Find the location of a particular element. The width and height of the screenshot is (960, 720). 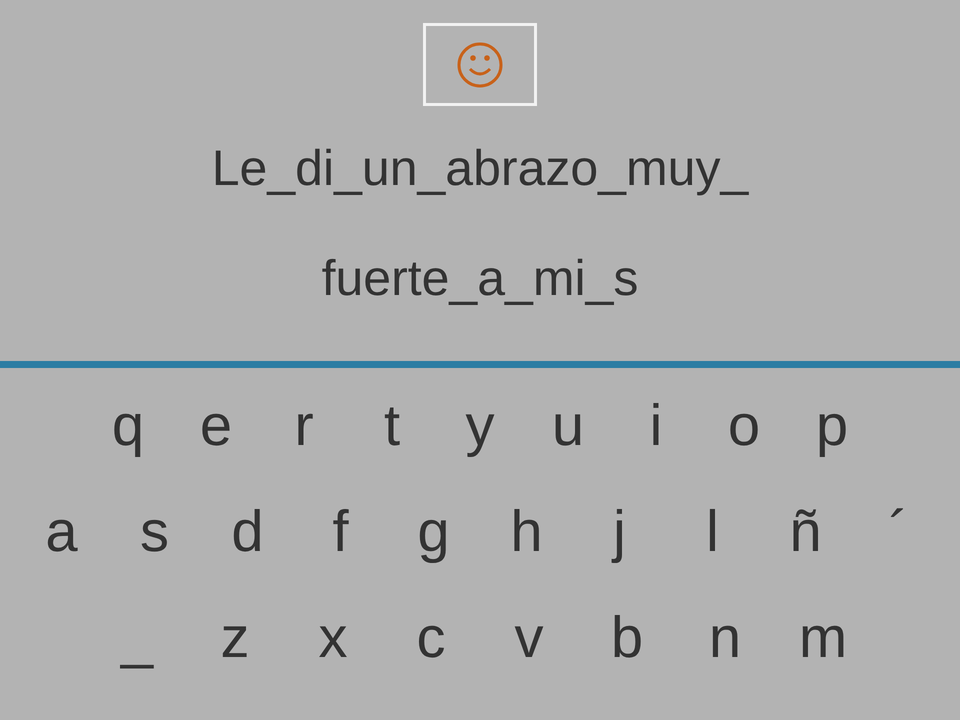

letter-key: z is located at coordinates (235, 638).